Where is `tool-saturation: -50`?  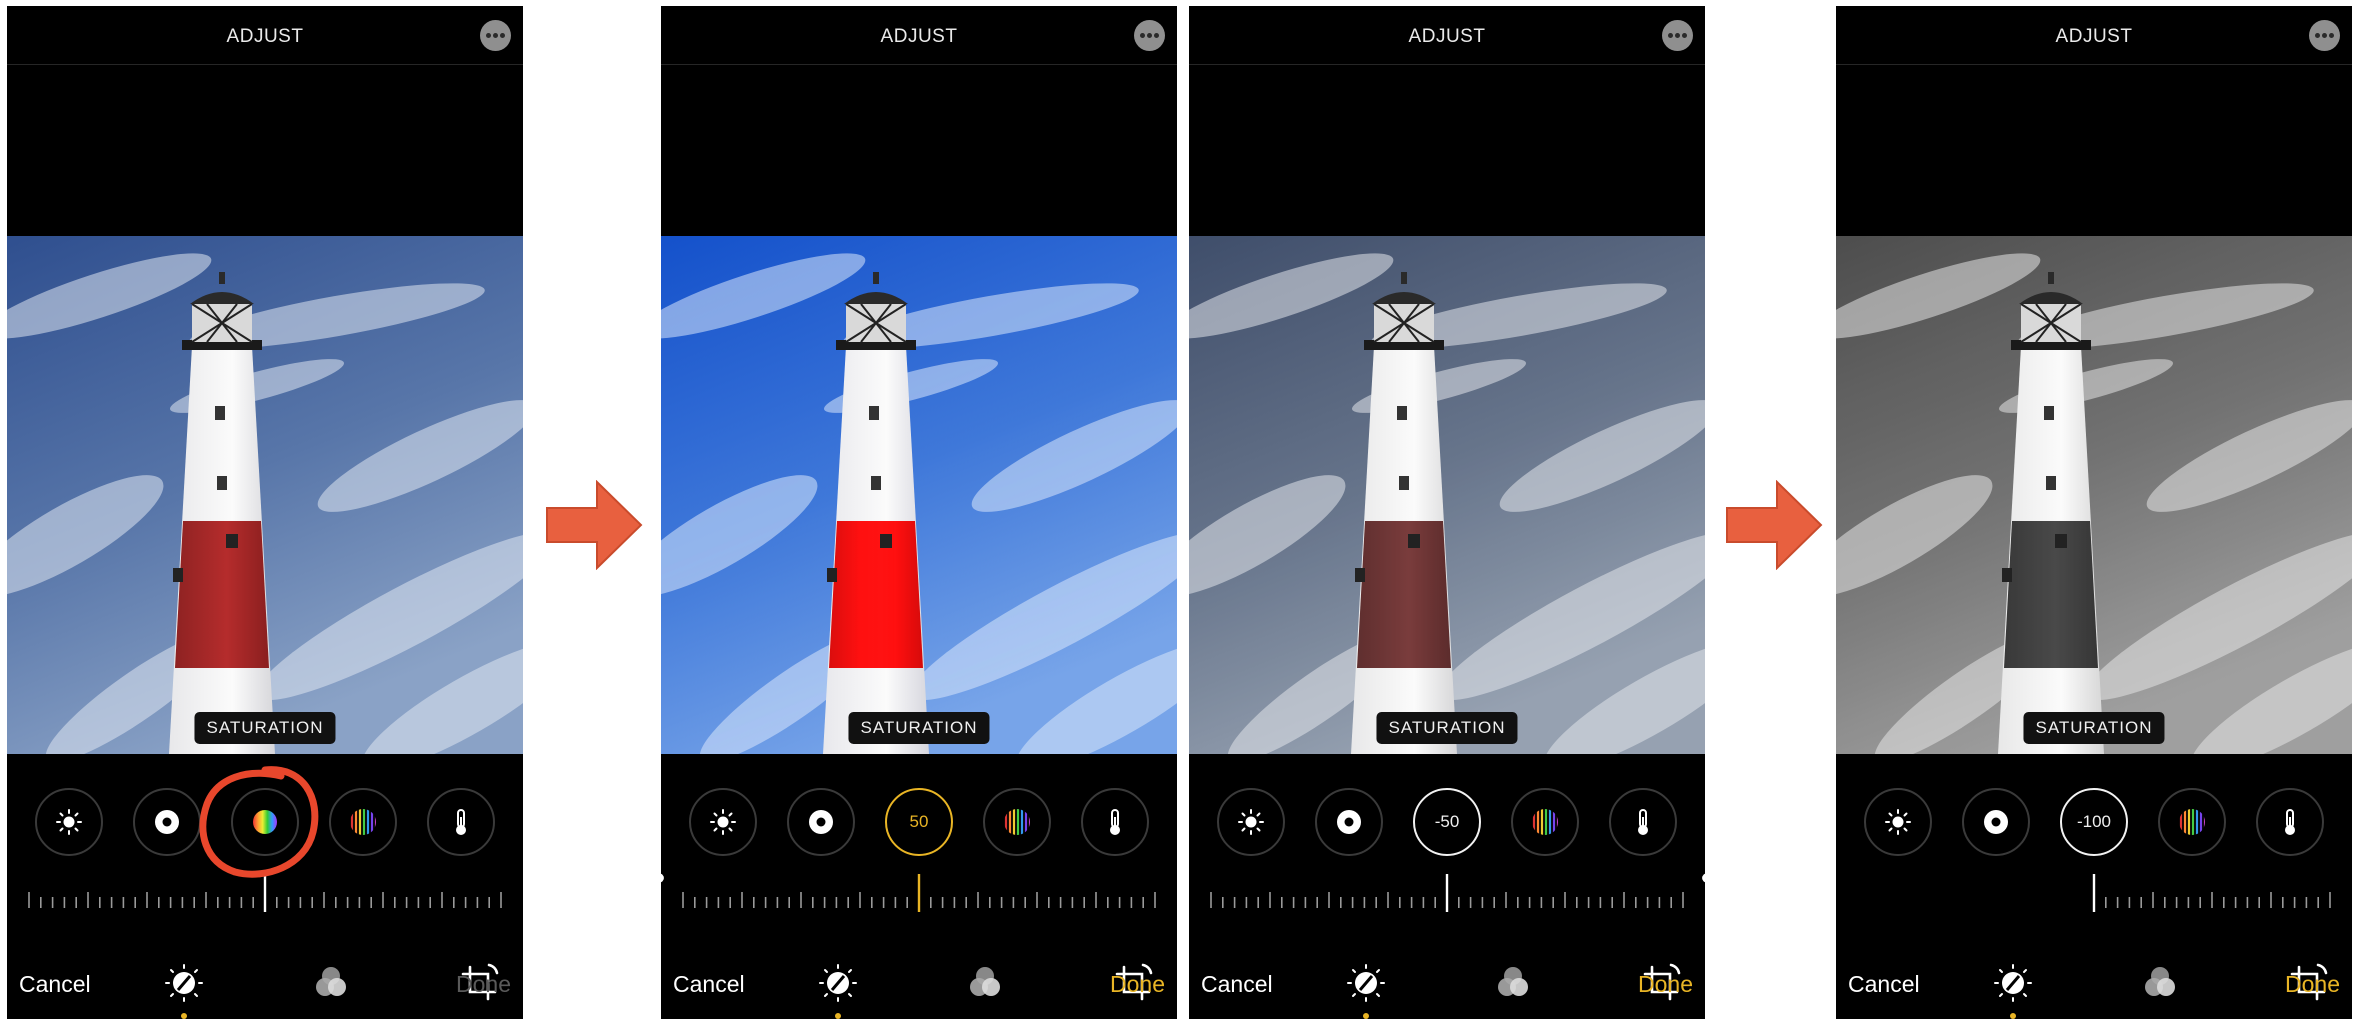
tool-saturation: -50 is located at coordinates (1447, 822).